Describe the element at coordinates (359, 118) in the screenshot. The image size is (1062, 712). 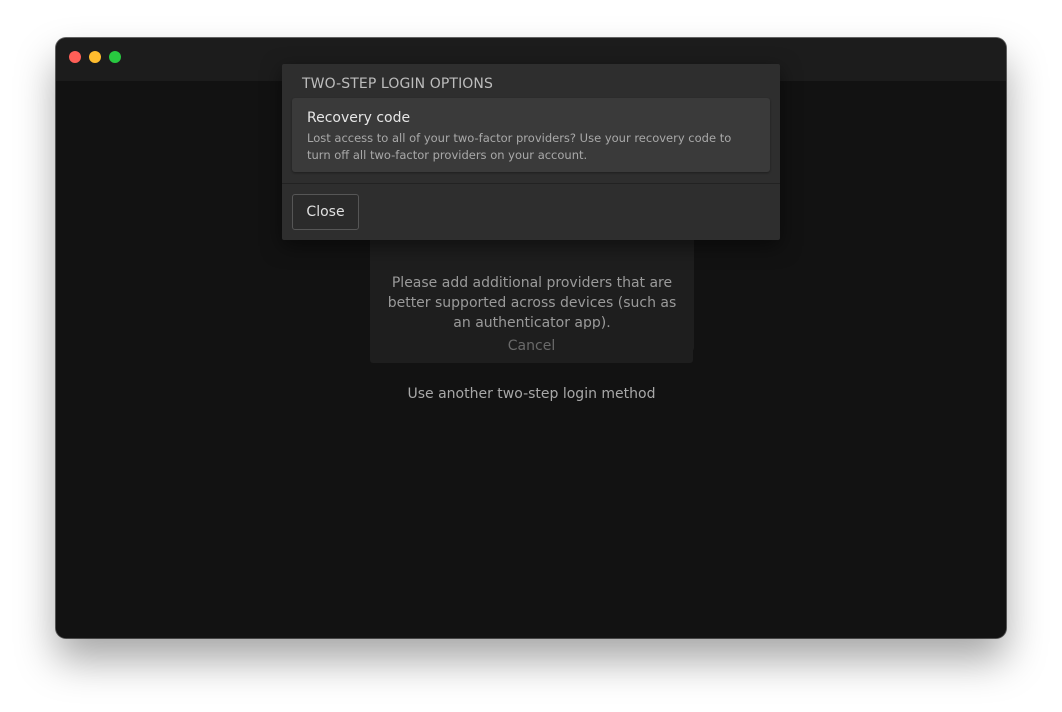
I see `option-title: Recovery code` at that location.